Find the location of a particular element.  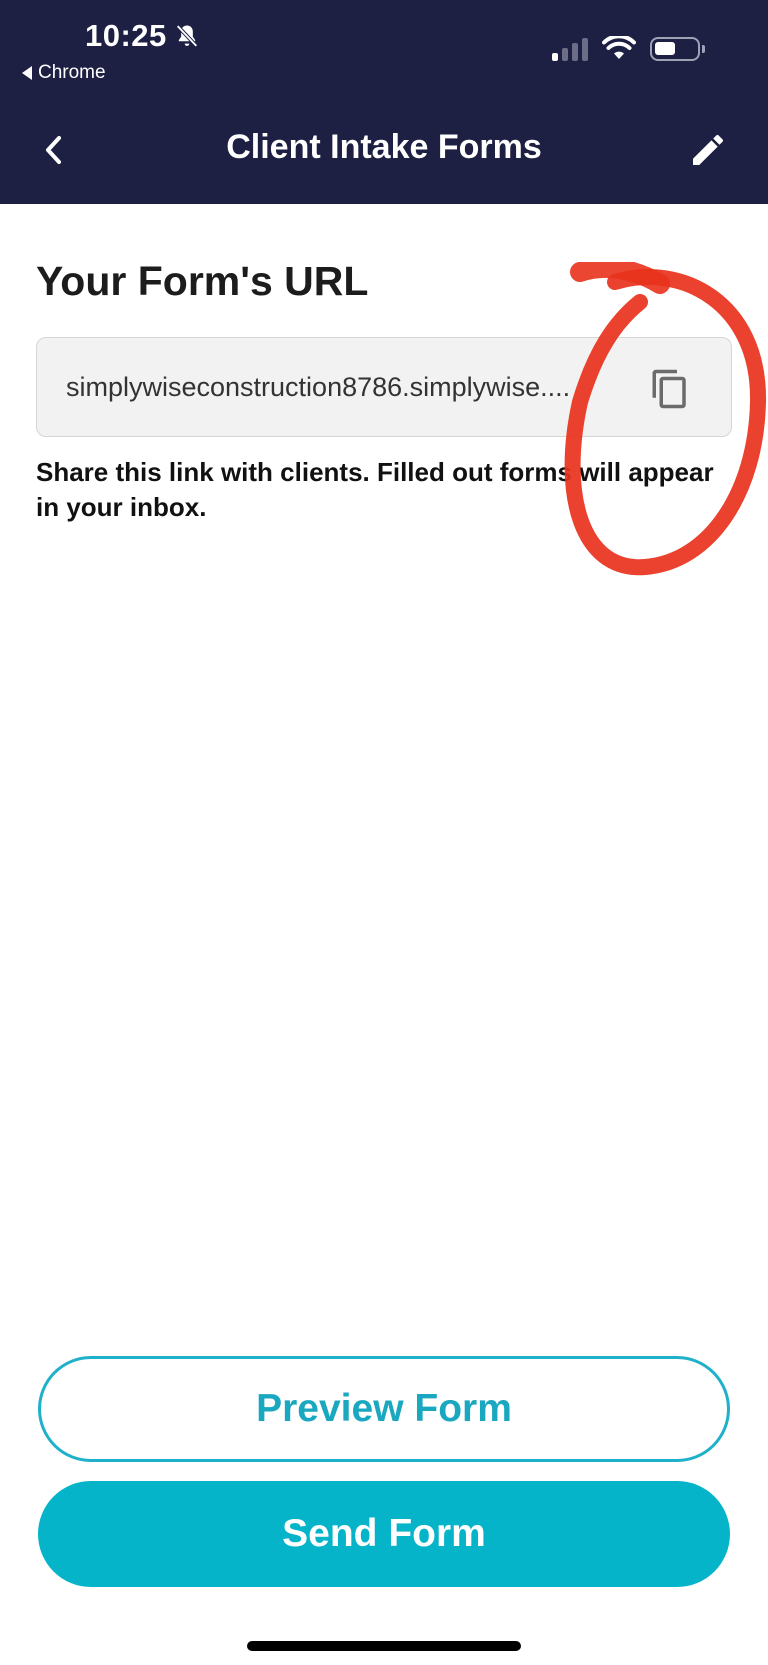

preview-form-button: Preview Form is located at coordinates (384, 1409).